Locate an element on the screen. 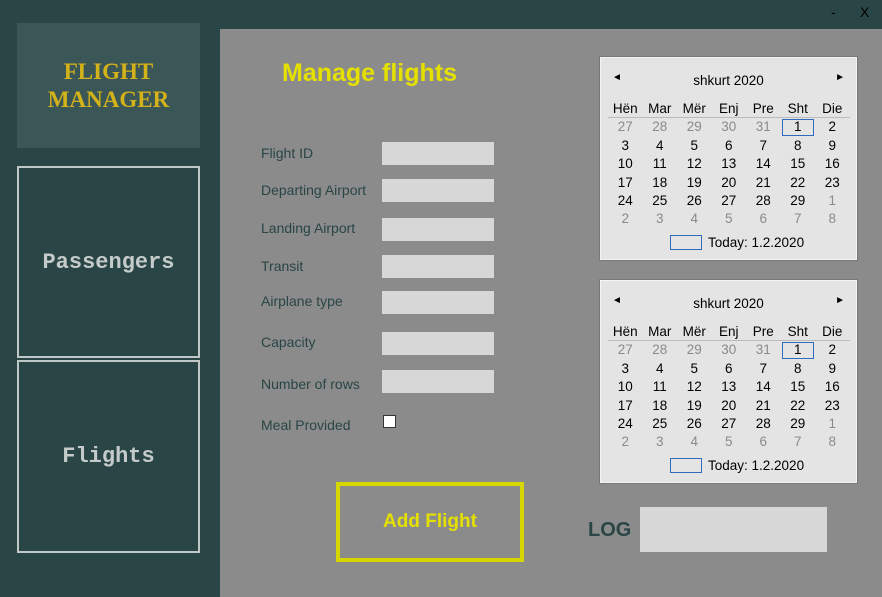 The height and width of the screenshot is (597, 882). airplane-type-input is located at coordinates (438, 302).